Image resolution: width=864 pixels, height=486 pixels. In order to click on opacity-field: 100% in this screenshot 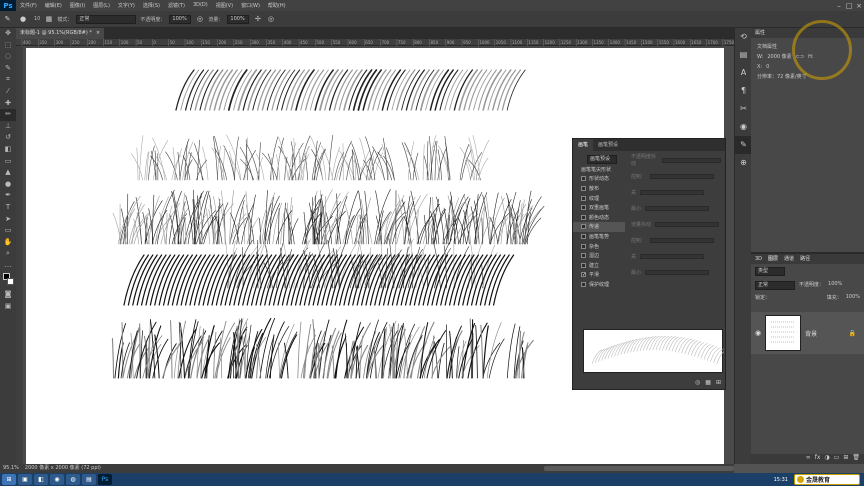, I will do `click(180, 19)`.